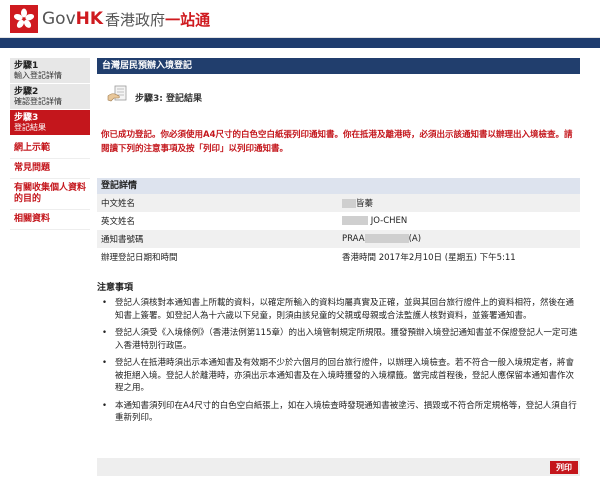  Describe the element at coordinates (459, 239) in the screenshot. I see `detail-value: PRAA (A)` at that location.